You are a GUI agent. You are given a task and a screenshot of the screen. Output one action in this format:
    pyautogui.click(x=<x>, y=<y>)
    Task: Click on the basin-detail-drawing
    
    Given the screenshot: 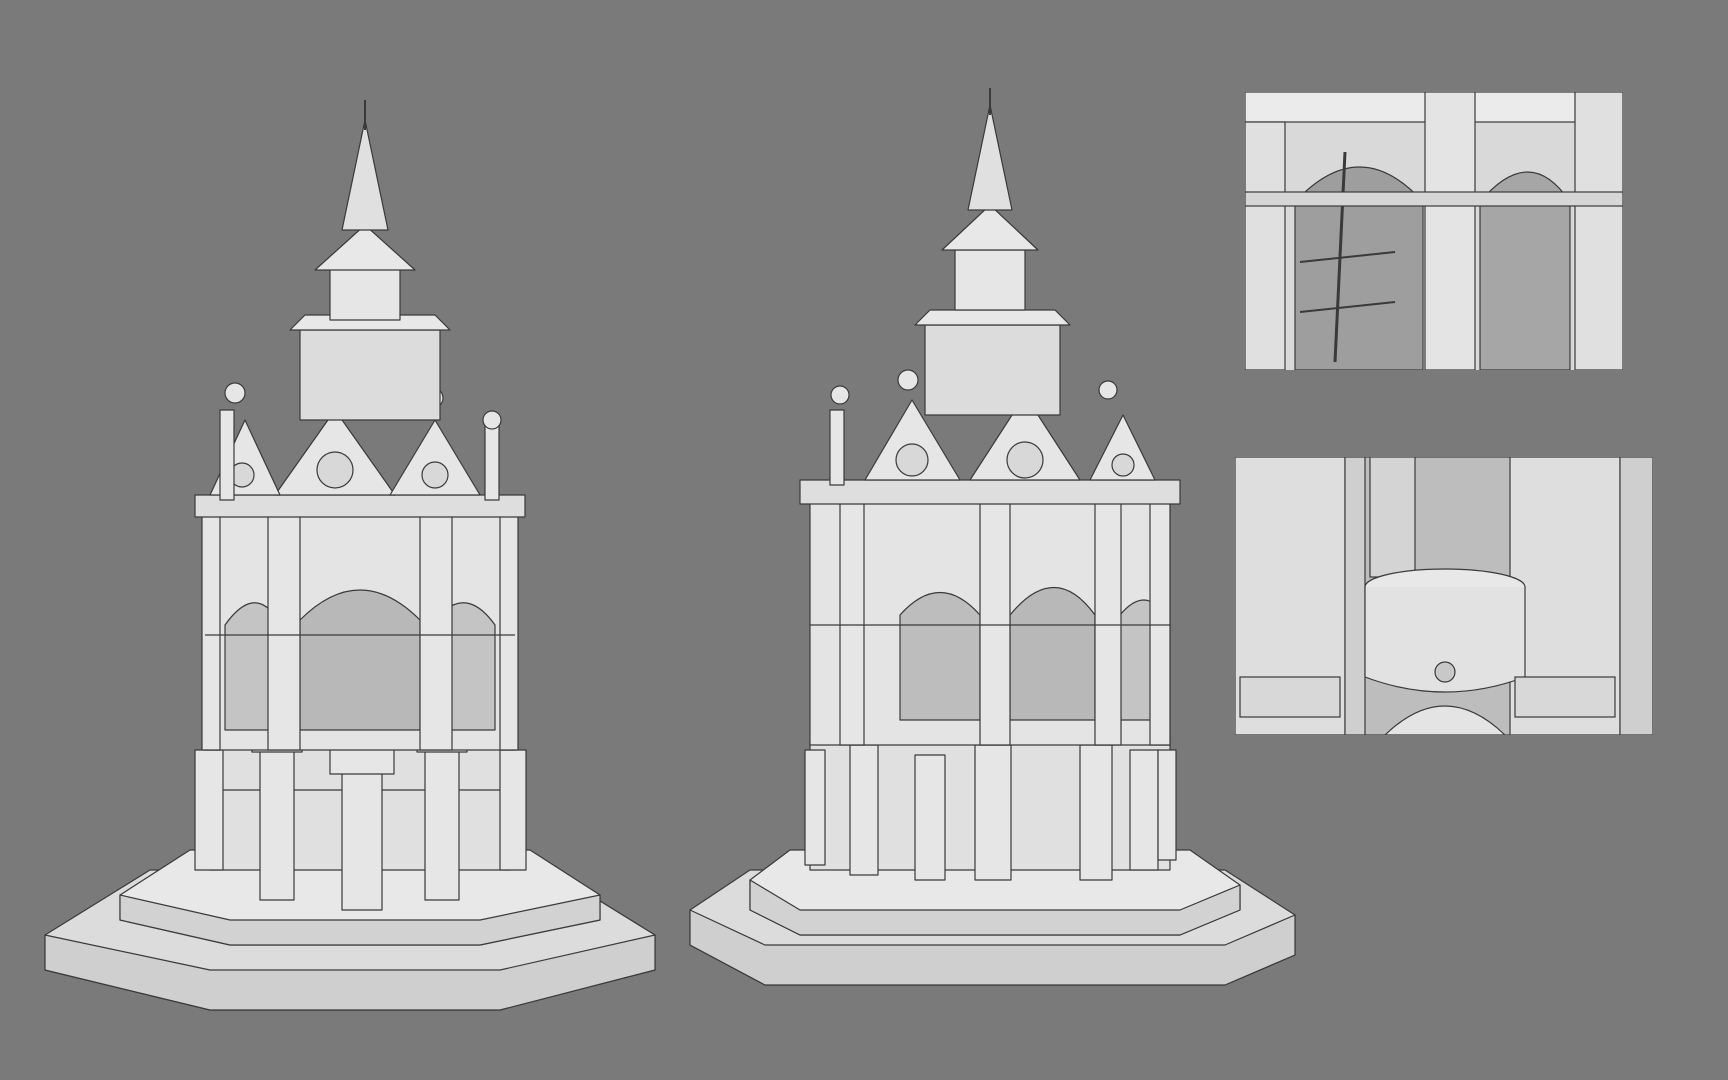 What is the action you would take?
    pyautogui.click(x=1444, y=596)
    